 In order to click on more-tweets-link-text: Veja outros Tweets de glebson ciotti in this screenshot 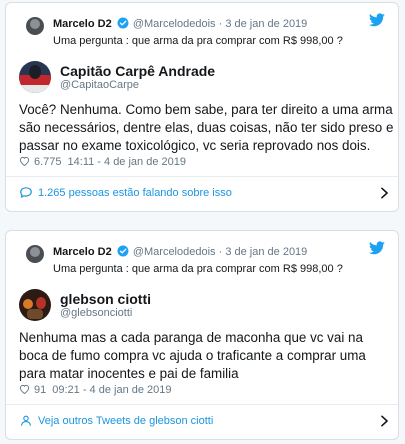, I will do `click(125, 421)`.